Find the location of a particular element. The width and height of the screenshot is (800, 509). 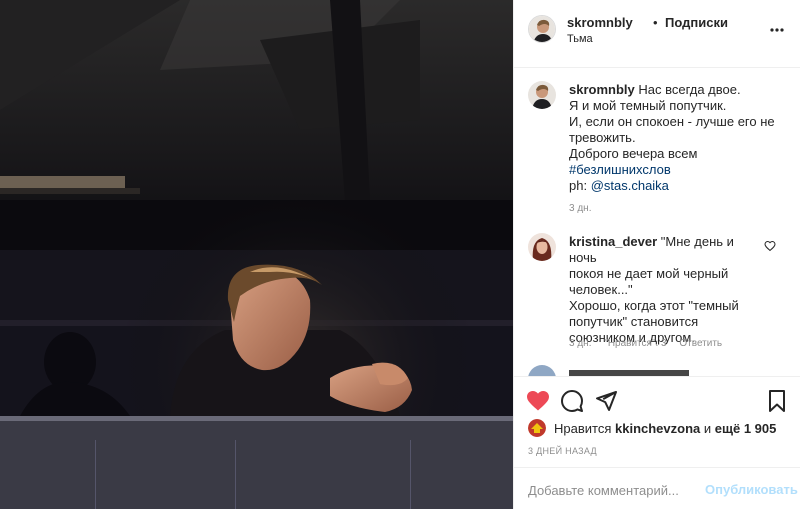

caption-author-avatar is located at coordinates (542, 95).